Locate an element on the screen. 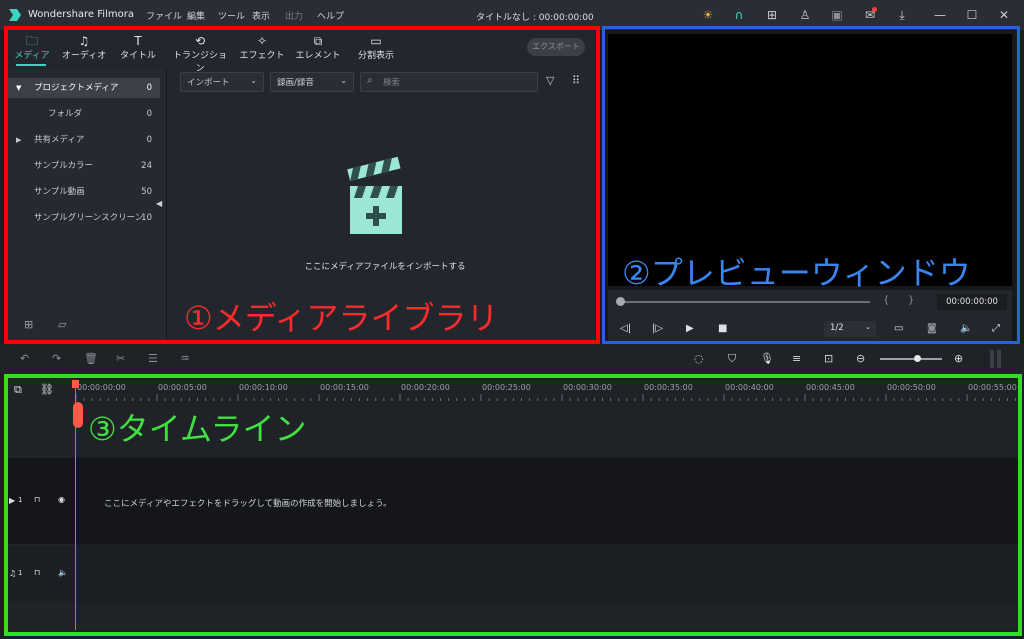  tab-transition: ⟲ トランジション is located at coordinates (200, 54).